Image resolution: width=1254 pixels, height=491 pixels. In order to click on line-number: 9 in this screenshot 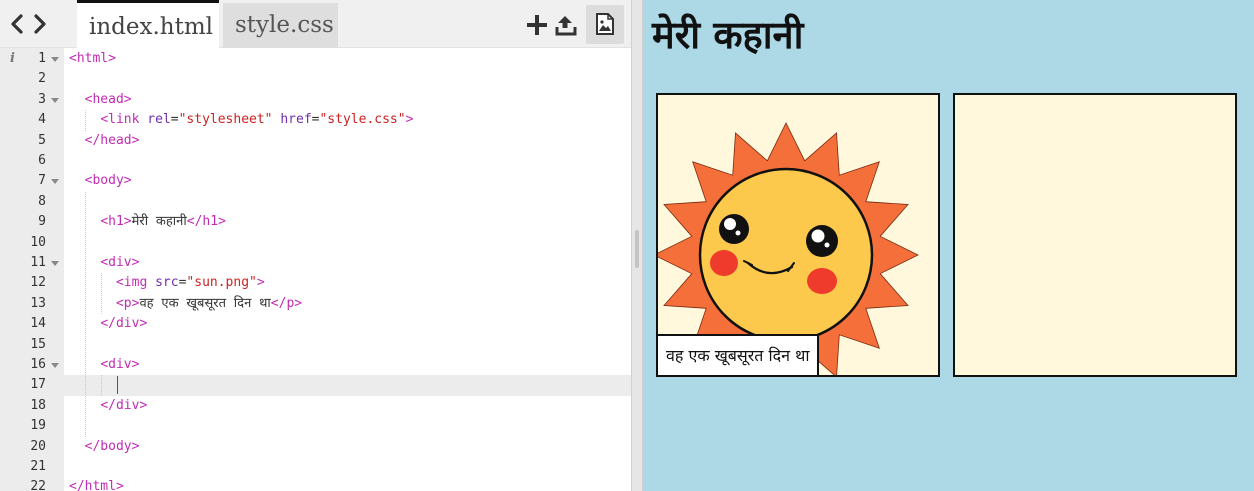, I will do `click(23, 222)`.